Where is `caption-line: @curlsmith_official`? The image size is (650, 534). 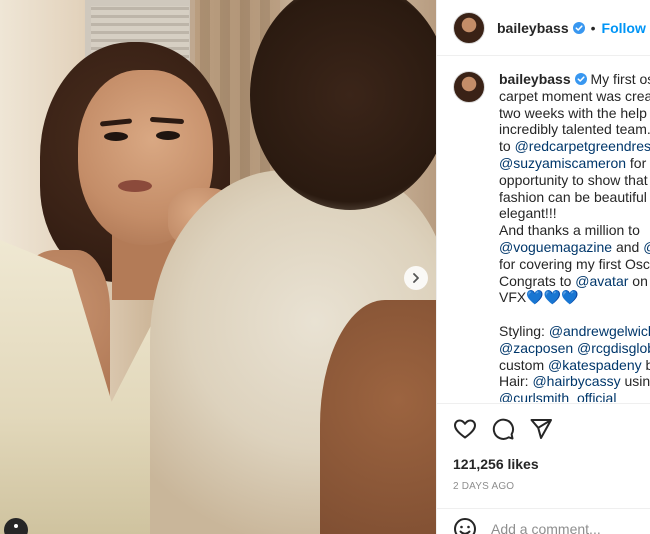 caption-line: @curlsmith_official is located at coordinates (574, 396).